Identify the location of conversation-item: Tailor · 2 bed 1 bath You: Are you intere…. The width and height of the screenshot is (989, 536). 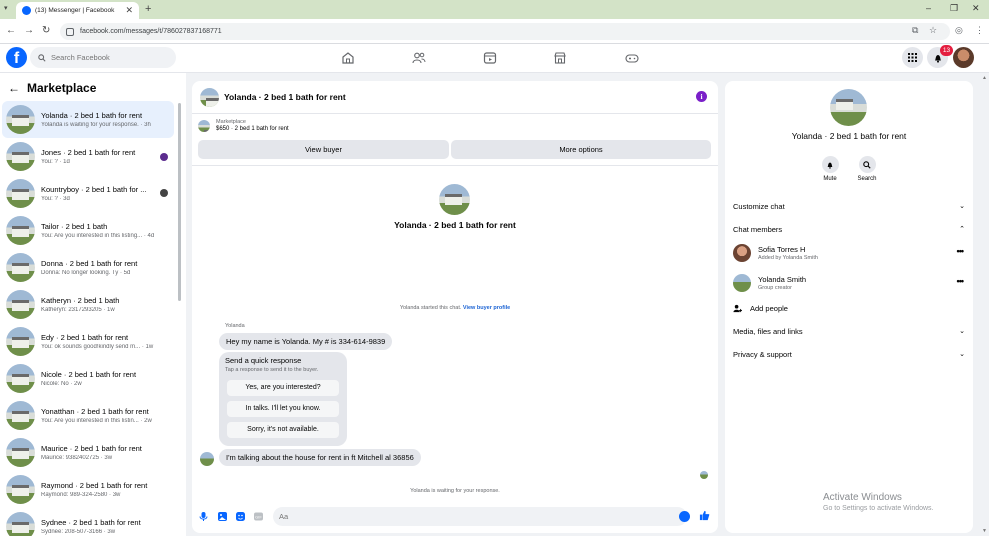
(88, 230).